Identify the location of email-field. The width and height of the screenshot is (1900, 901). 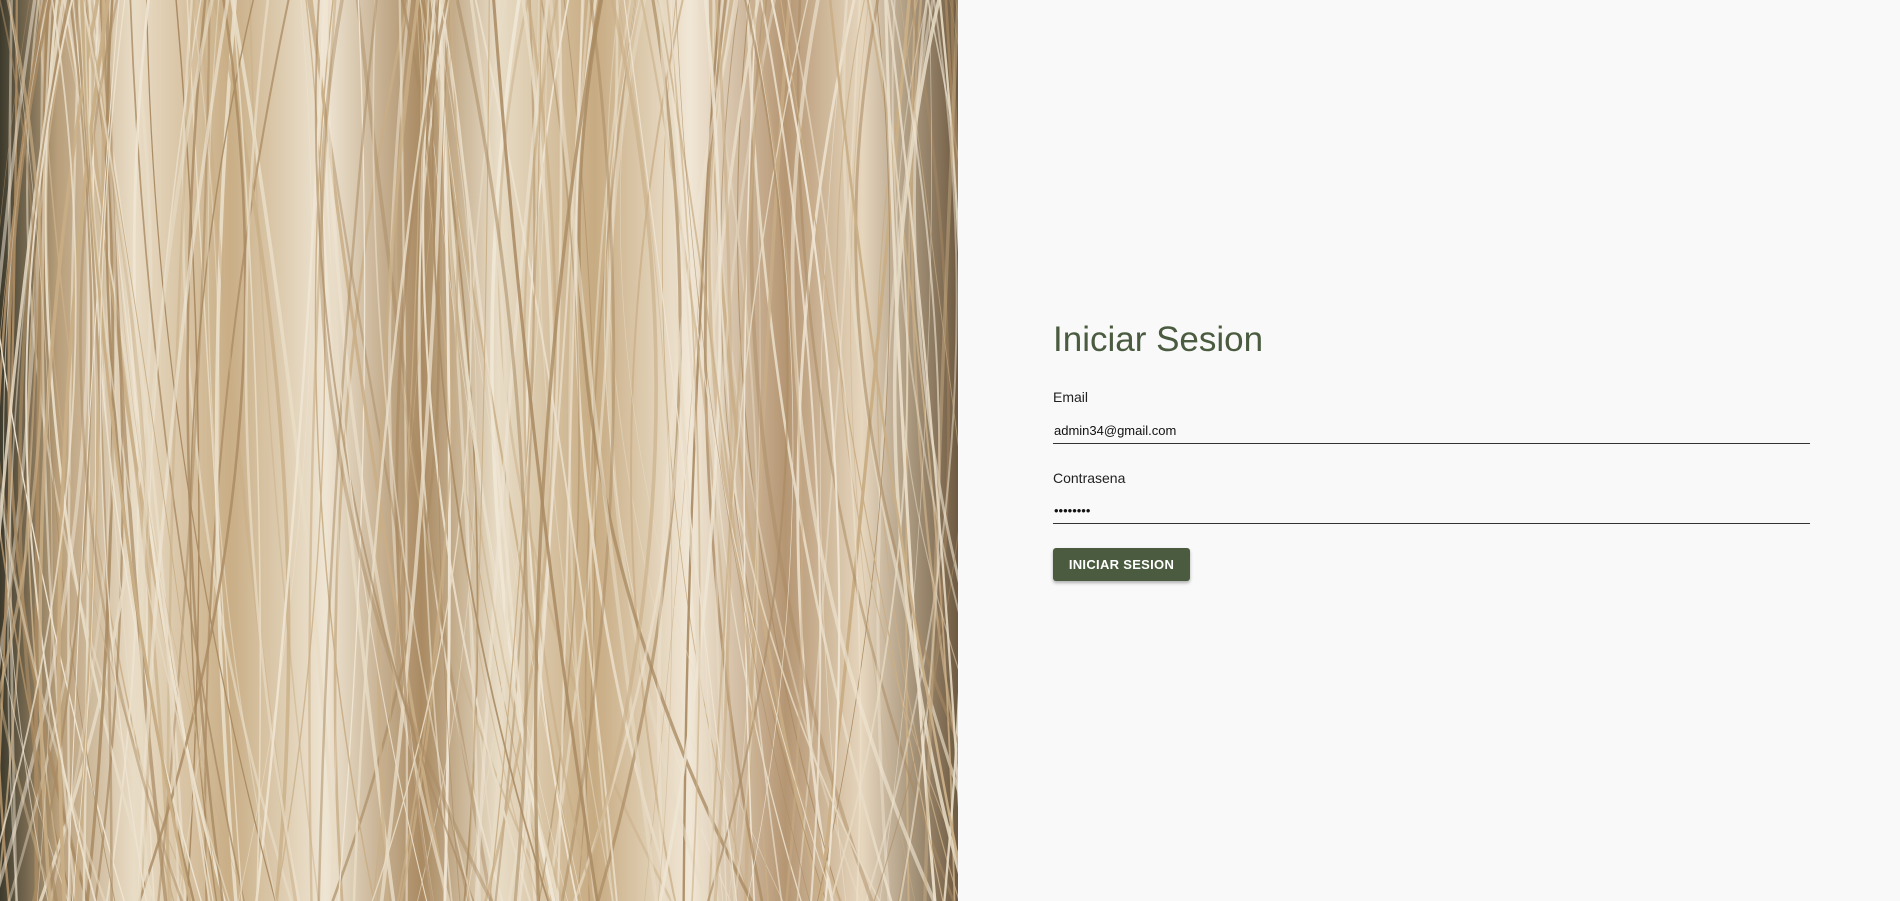
(1431, 430).